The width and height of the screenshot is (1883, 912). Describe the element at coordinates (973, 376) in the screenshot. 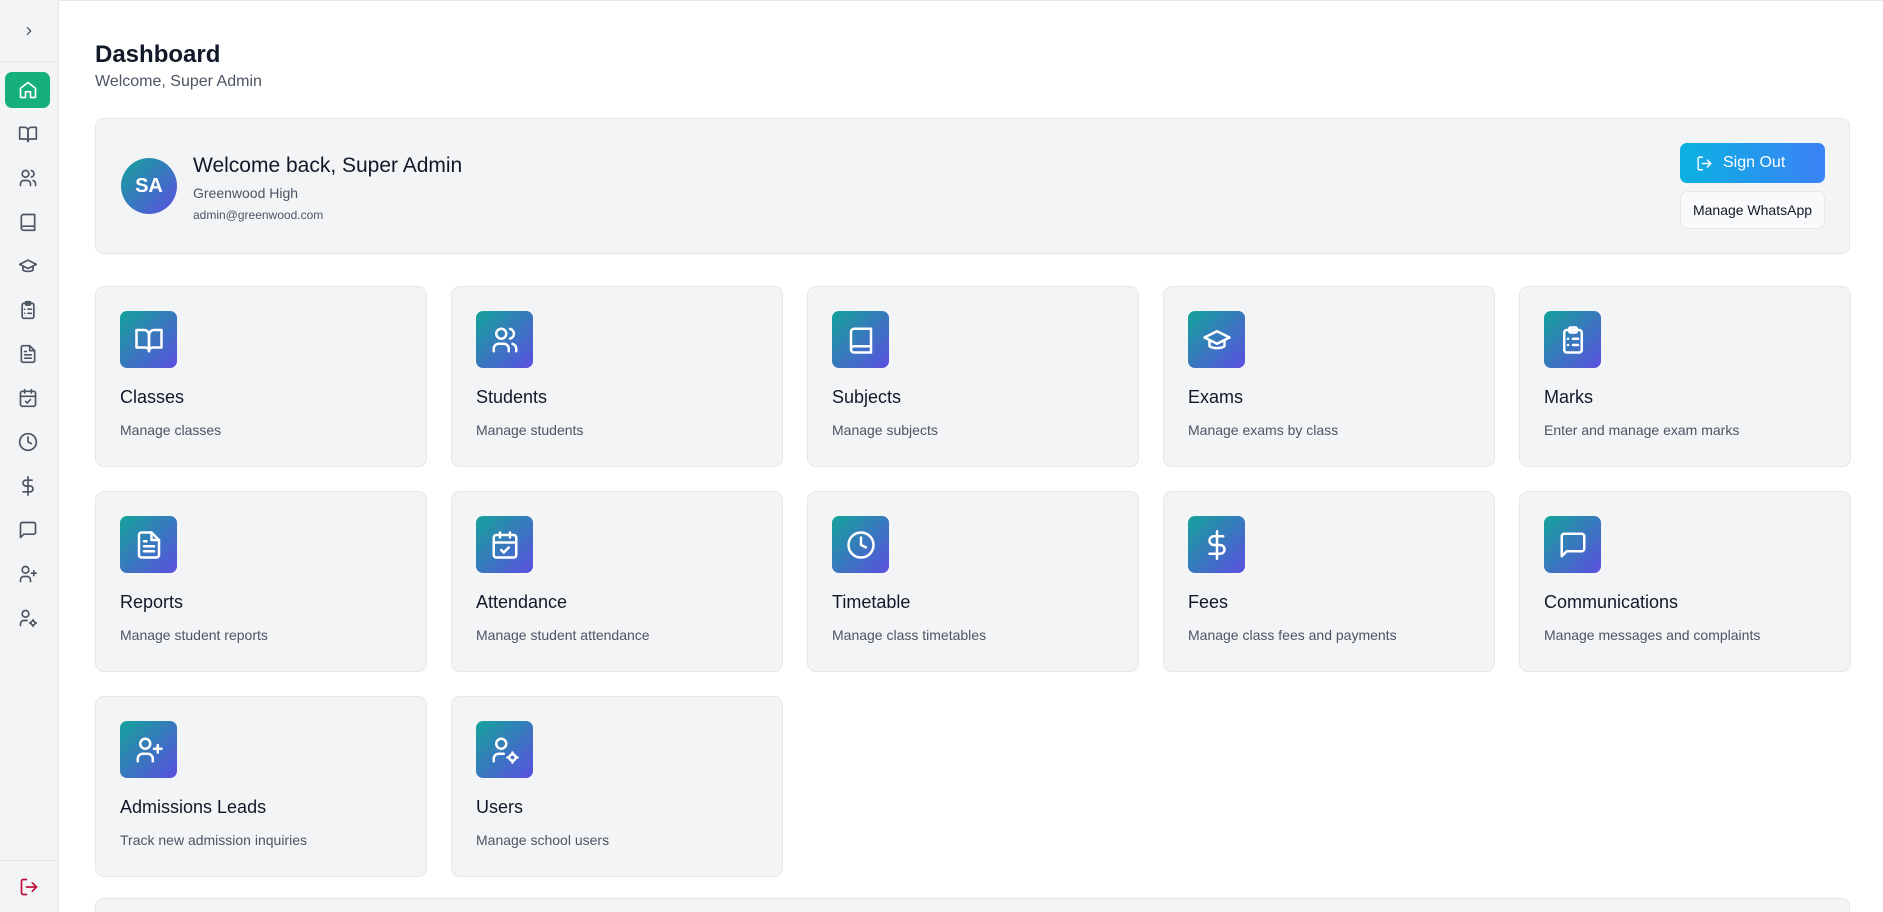

I see `module-card-subjects: Subjects Manage subjects` at that location.